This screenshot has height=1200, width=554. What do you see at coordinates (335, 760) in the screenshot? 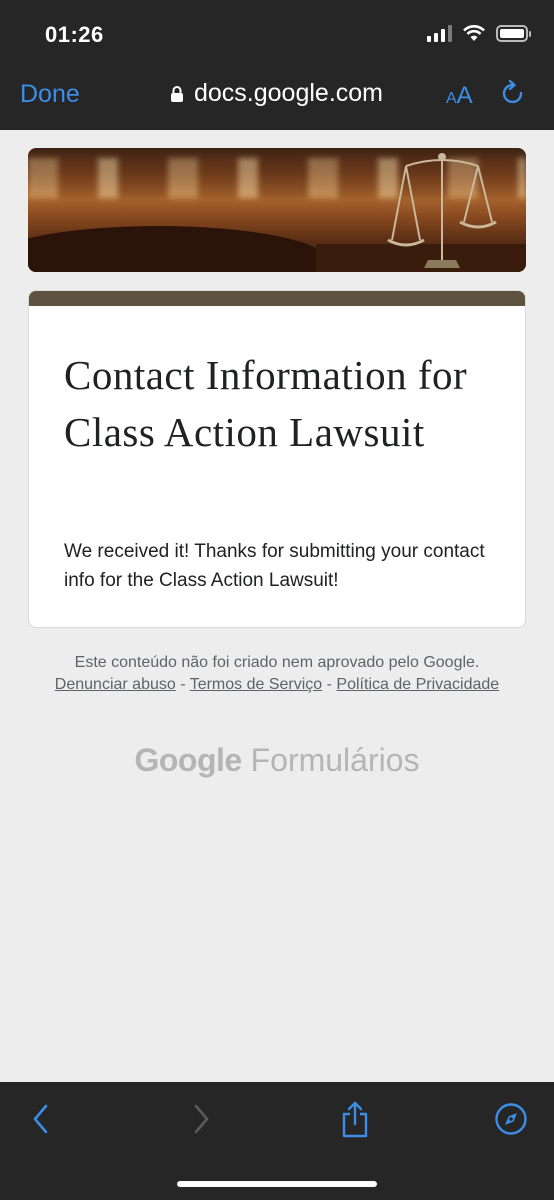
I see `forms-wordmark: Formulários` at bounding box center [335, 760].